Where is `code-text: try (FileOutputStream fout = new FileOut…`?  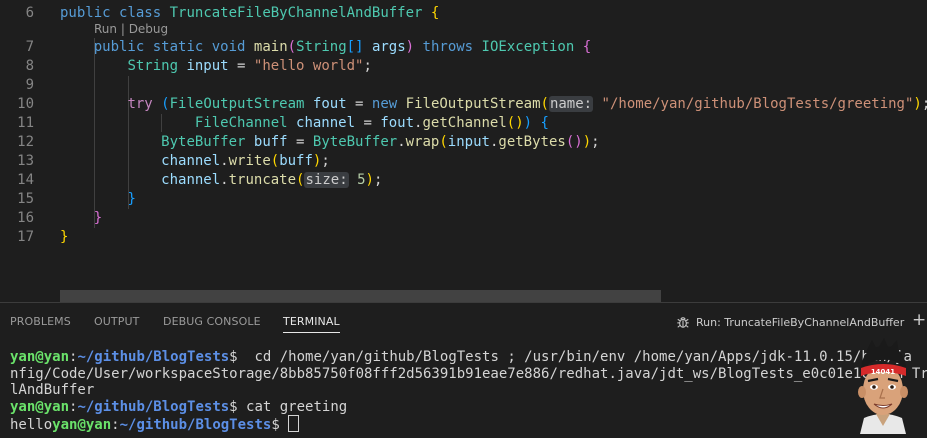
code-text: try (FileOutputStream fout = new FileOut… is located at coordinates (493, 104).